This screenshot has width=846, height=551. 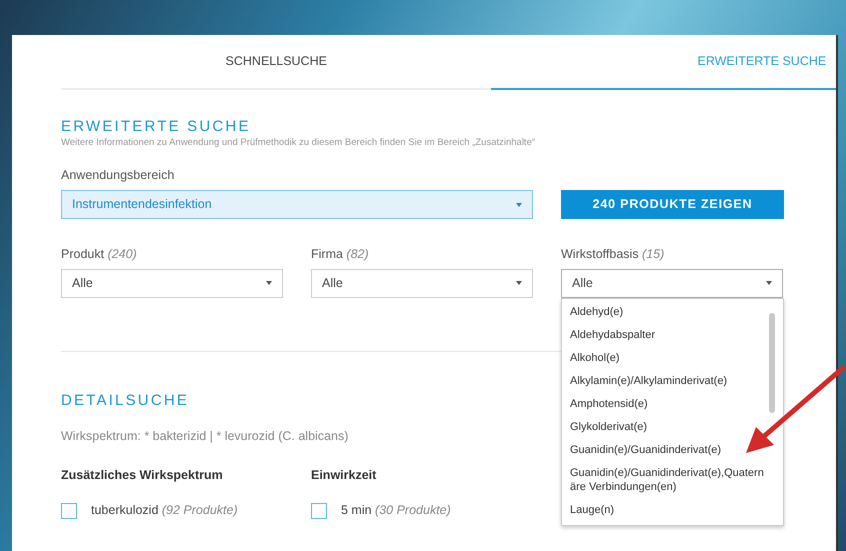 What do you see at coordinates (276, 62) in the screenshot?
I see `tab: SCHNELLSUCHE` at bounding box center [276, 62].